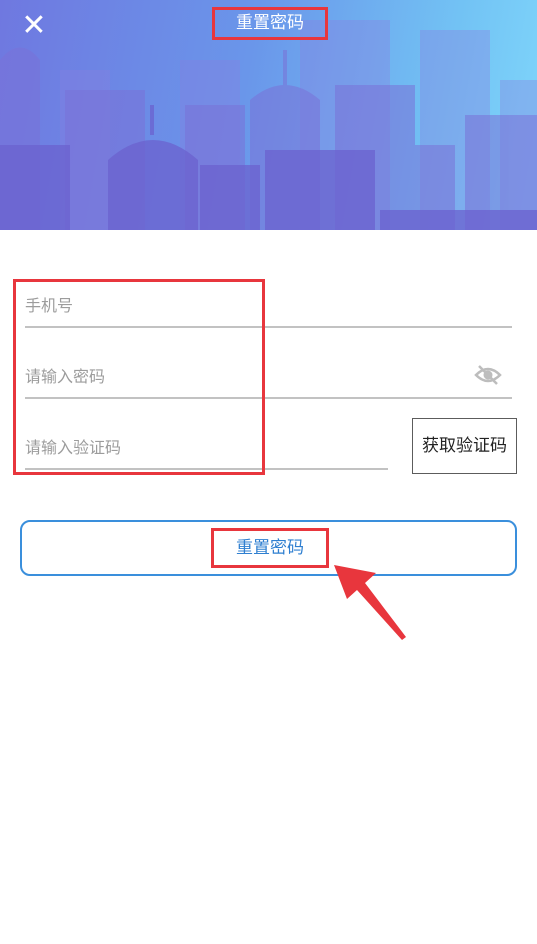 The image size is (537, 944). I want to click on close-icon: ✕, so click(34, 25).